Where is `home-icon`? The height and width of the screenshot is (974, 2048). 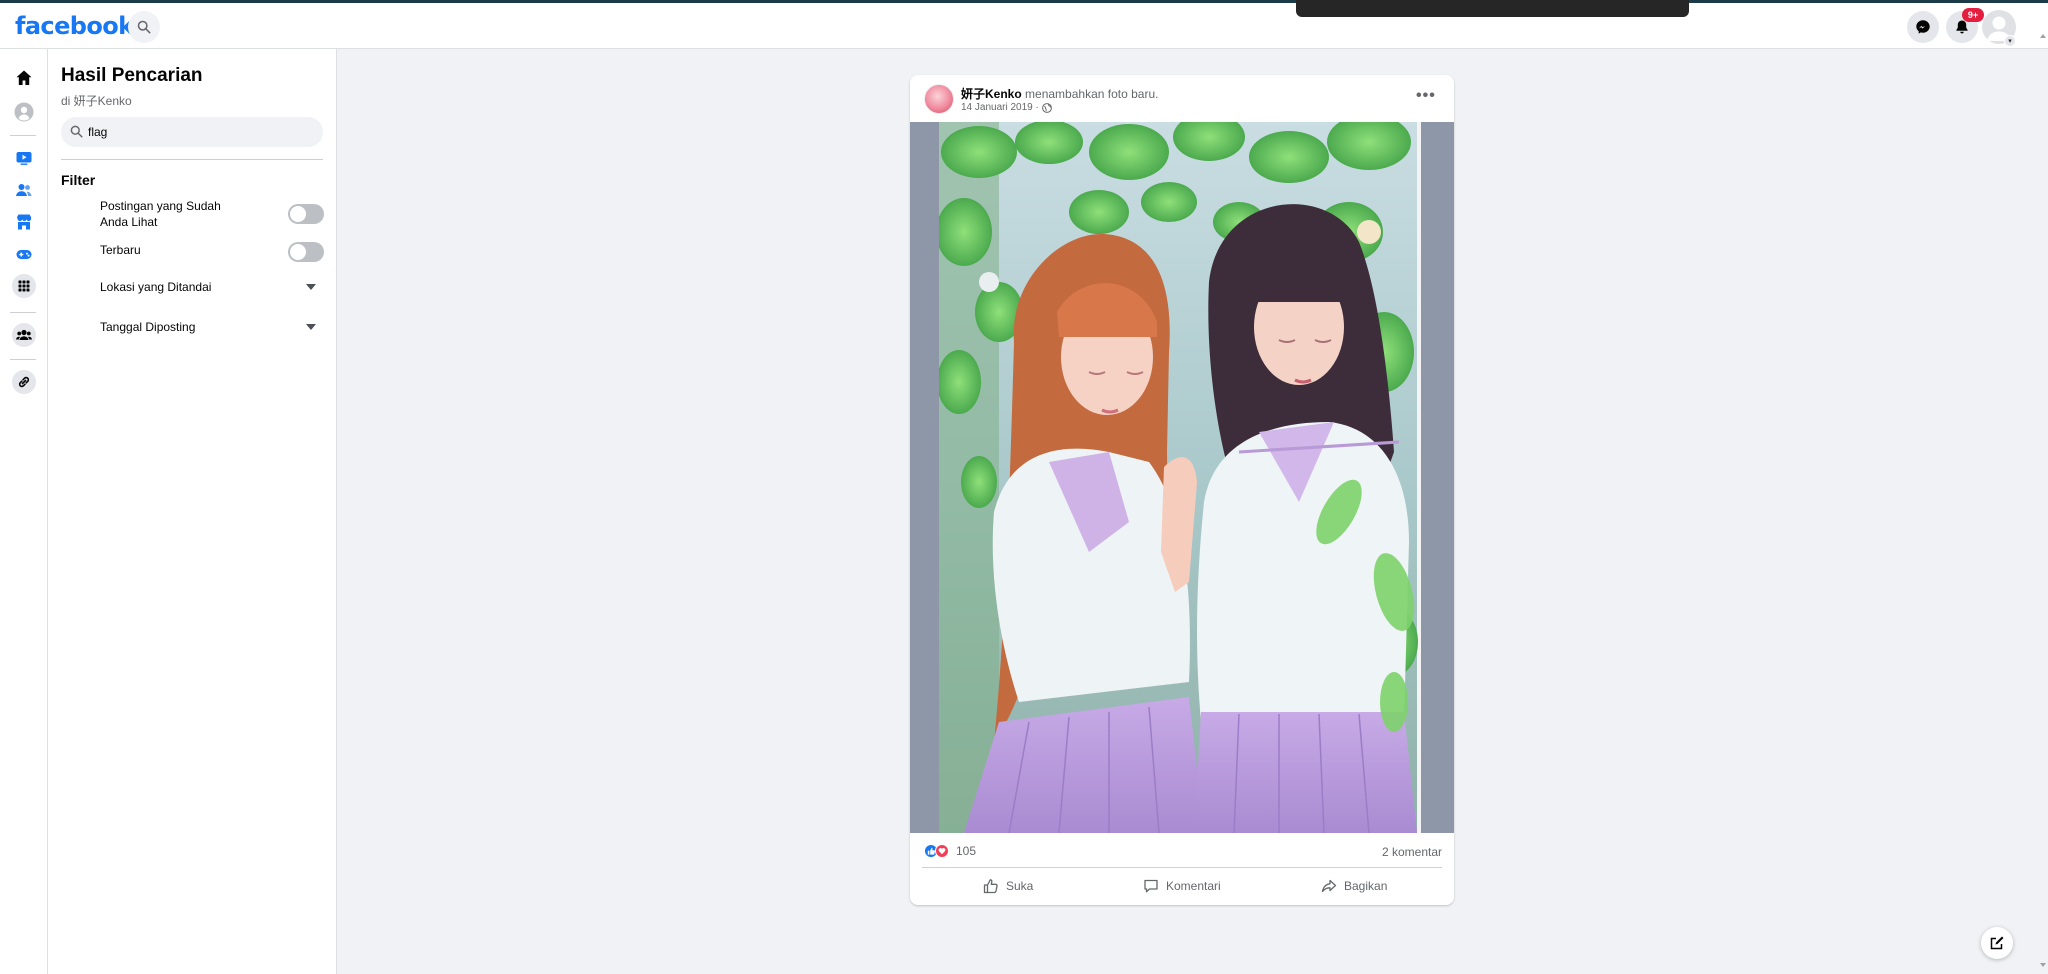 home-icon is located at coordinates (24, 78).